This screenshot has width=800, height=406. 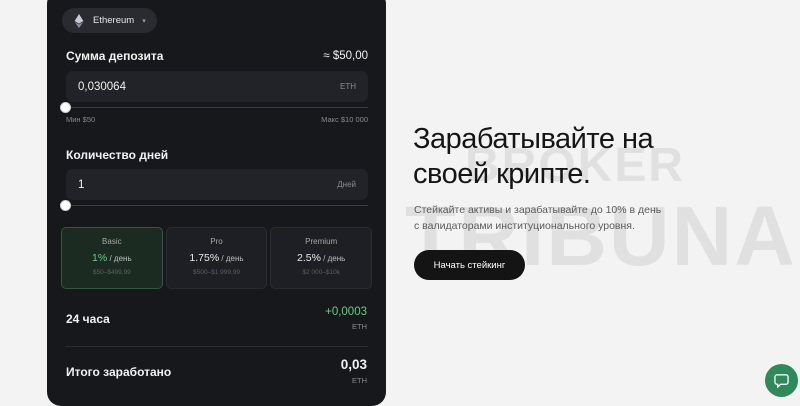 I want to click on plan-rate: 2.5% / день, so click(x=321, y=258).